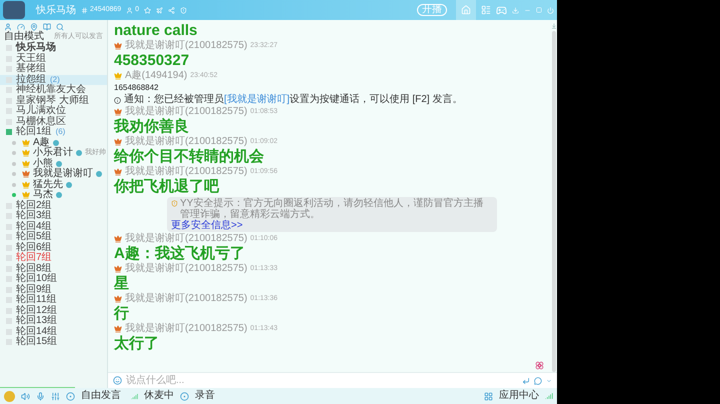 Image resolution: width=720 pixels, height=404 pixels. What do you see at coordinates (549, 396) in the screenshot?
I see `signal-icon` at bounding box center [549, 396].